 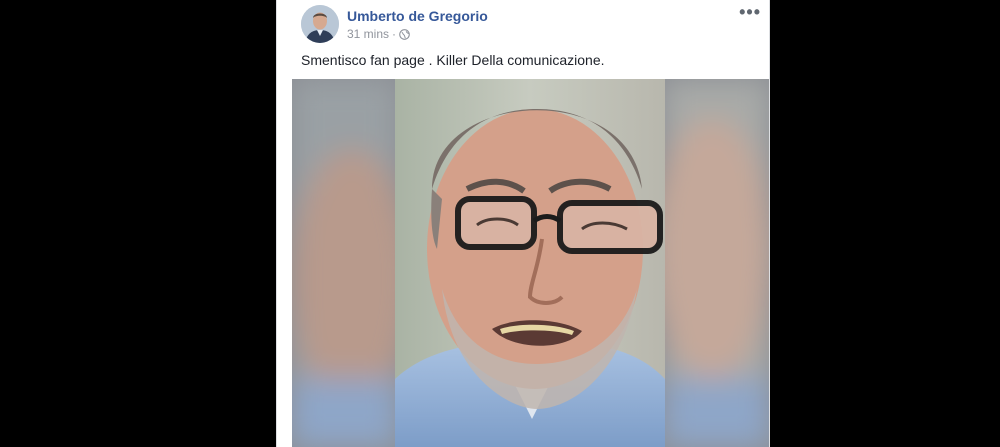 I want to click on avatar-image, so click(x=320, y=24).